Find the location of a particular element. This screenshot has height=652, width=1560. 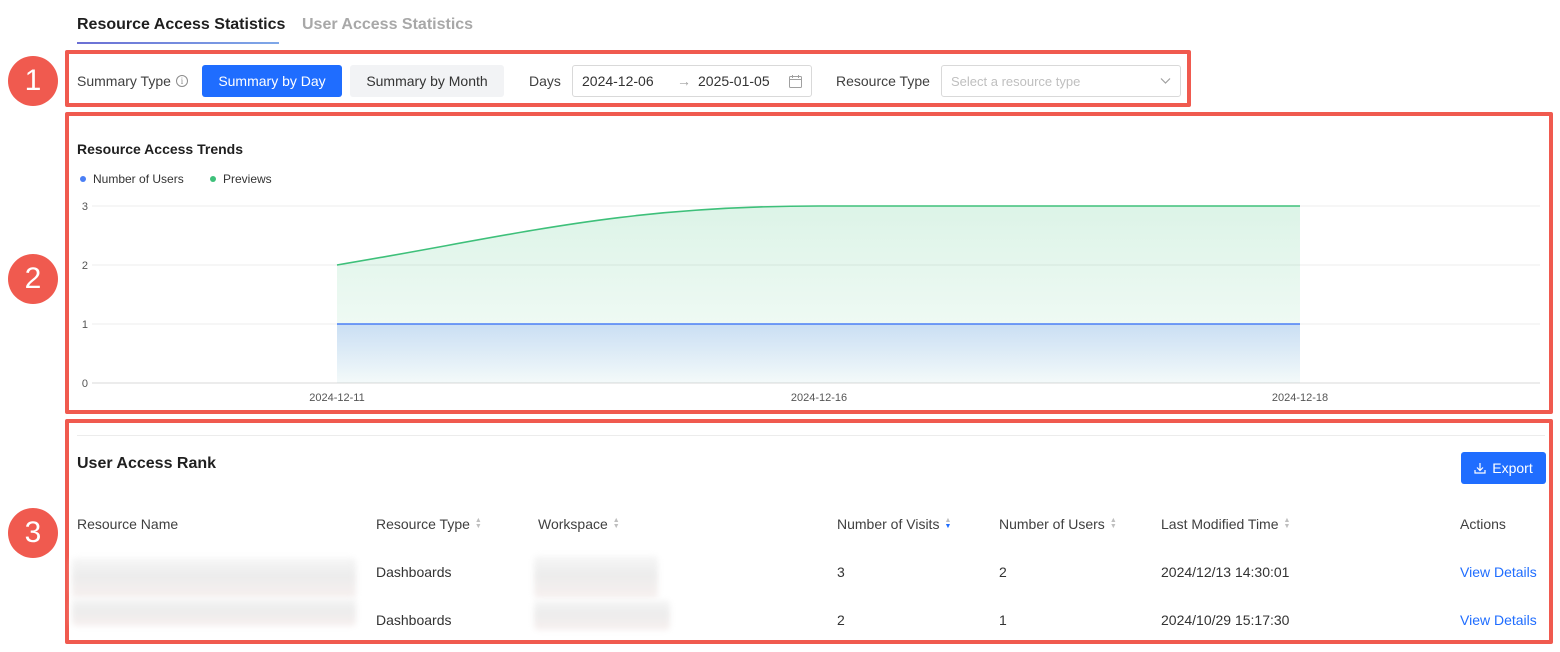

x-tick-label: 2024-12-16 is located at coordinates (819, 398).